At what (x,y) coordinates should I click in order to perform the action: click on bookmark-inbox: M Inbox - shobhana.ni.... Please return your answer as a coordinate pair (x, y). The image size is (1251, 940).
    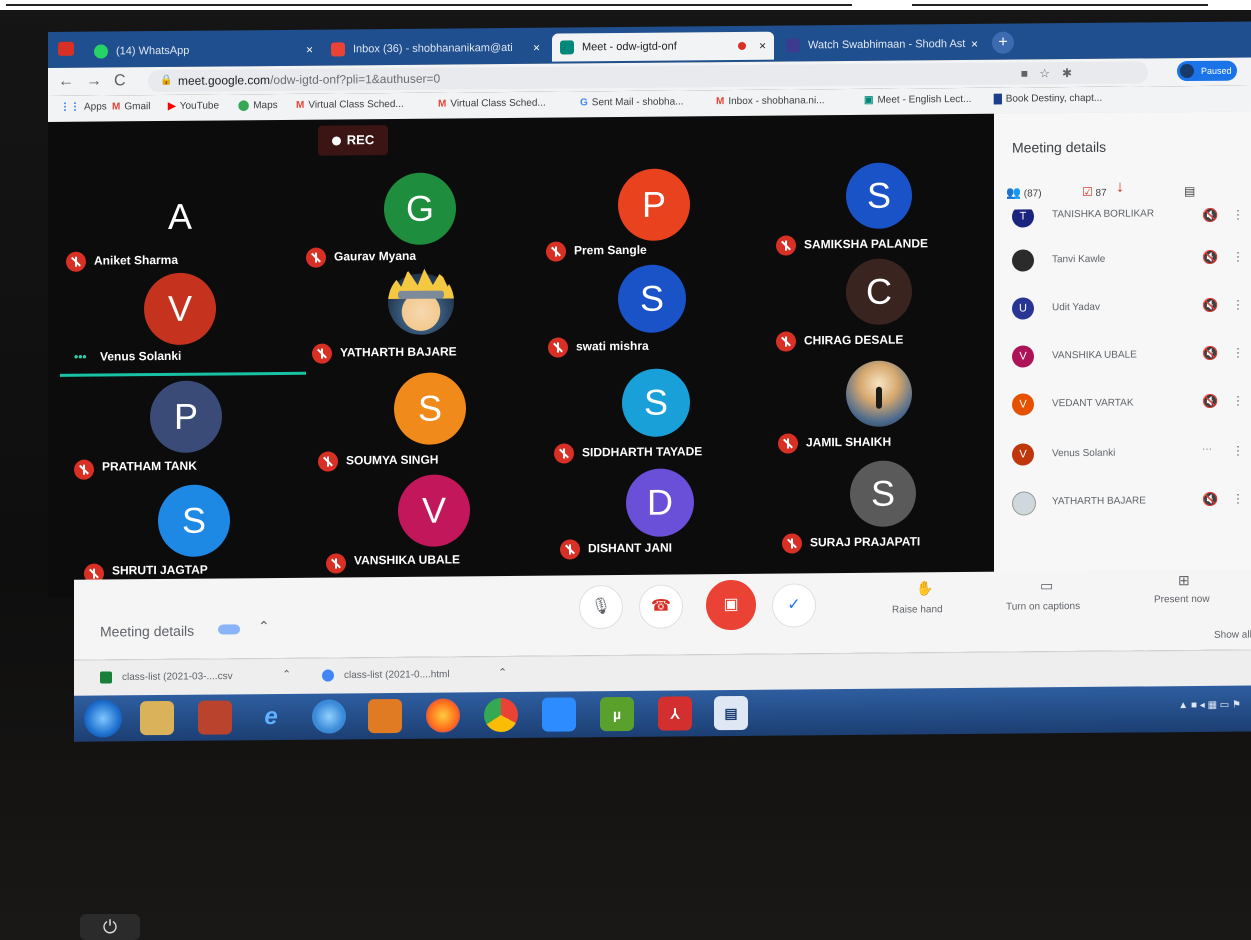
    Looking at the image, I should click on (770, 101).